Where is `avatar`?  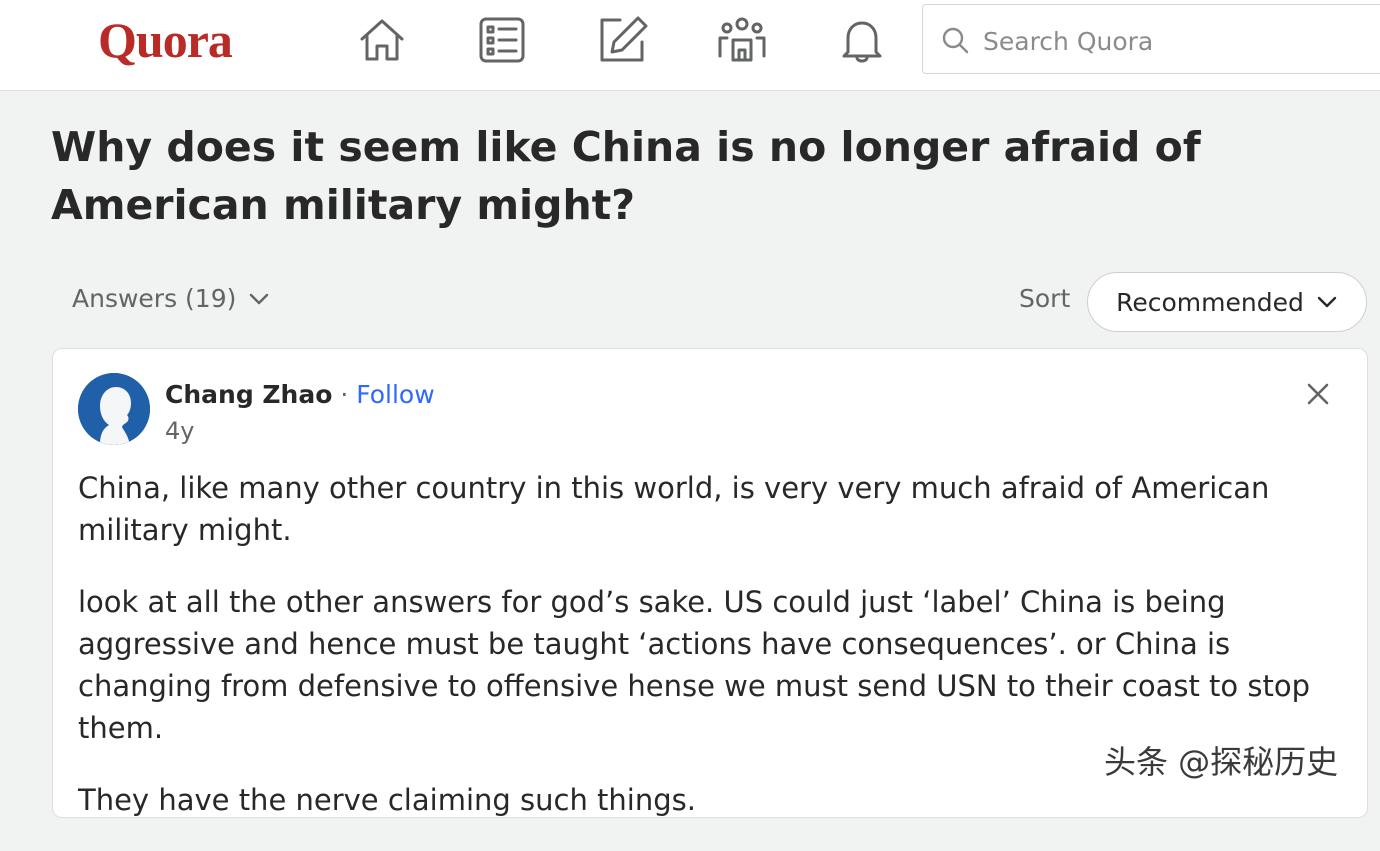 avatar is located at coordinates (114, 409).